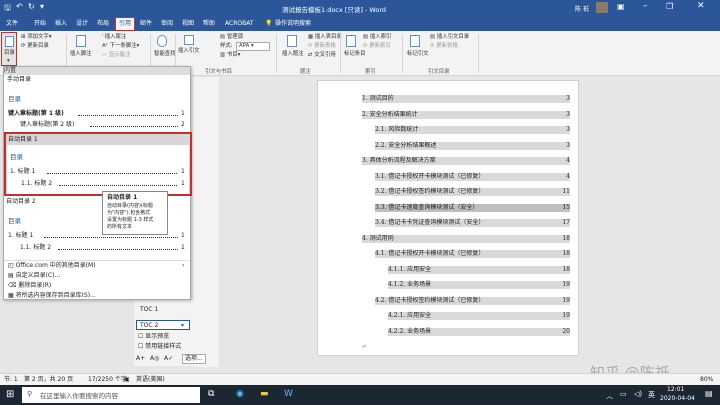 Image resolution: width=720 pixels, height=405 pixels. I want to click on toc-entry: 4.2. 借记卡授权签约模块测试（已修复） 19, so click(472, 300).